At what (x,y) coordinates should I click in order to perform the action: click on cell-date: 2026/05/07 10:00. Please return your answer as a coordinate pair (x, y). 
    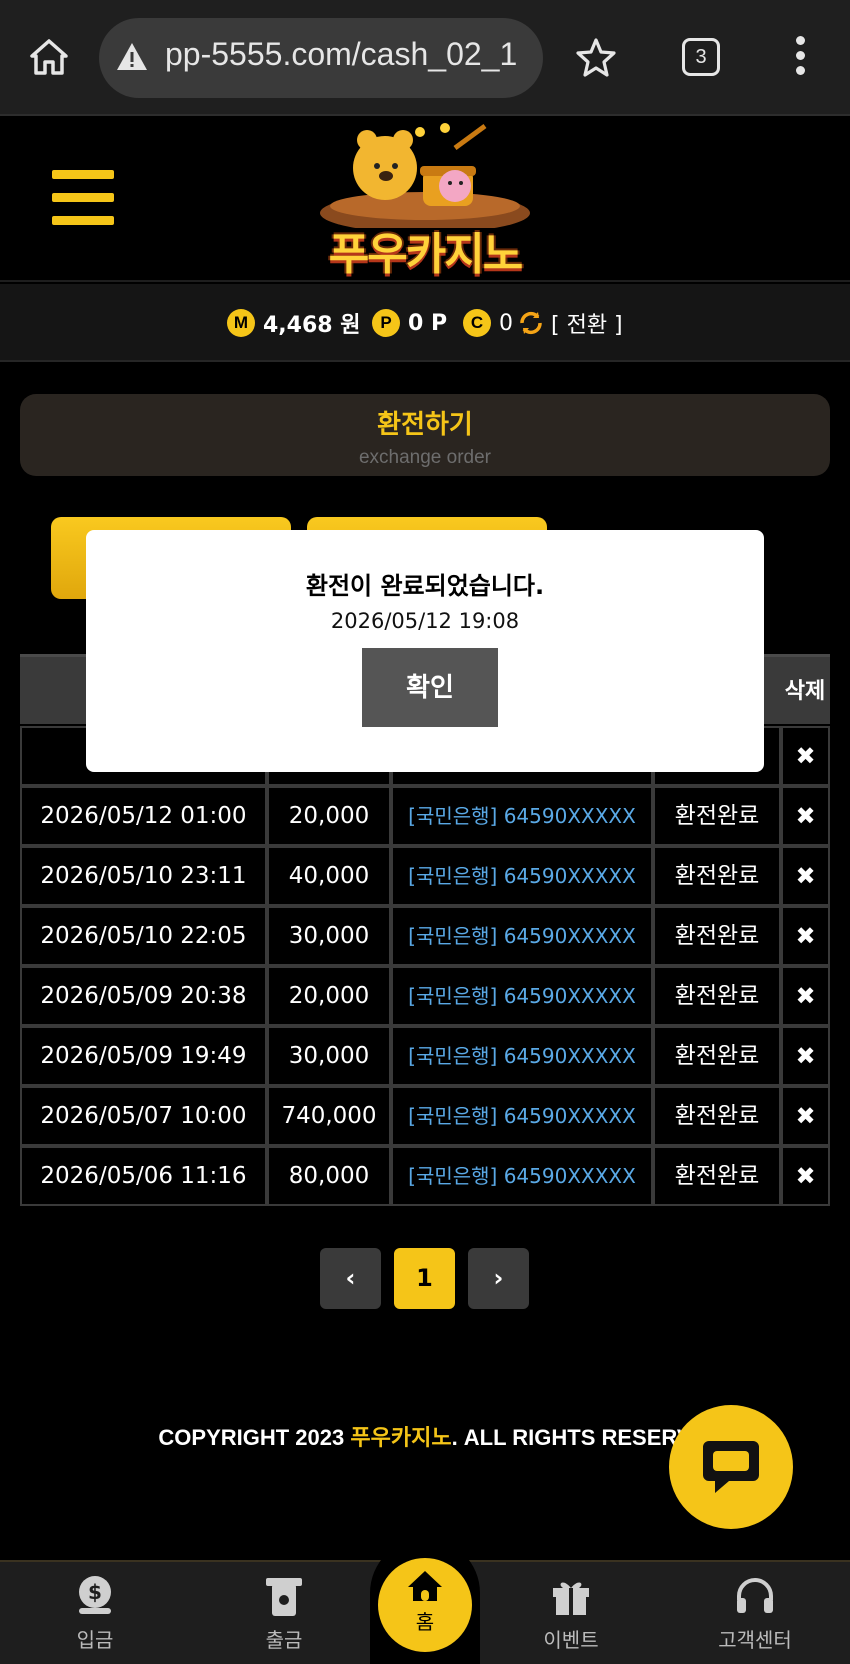
    Looking at the image, I should click on (143, 1116).